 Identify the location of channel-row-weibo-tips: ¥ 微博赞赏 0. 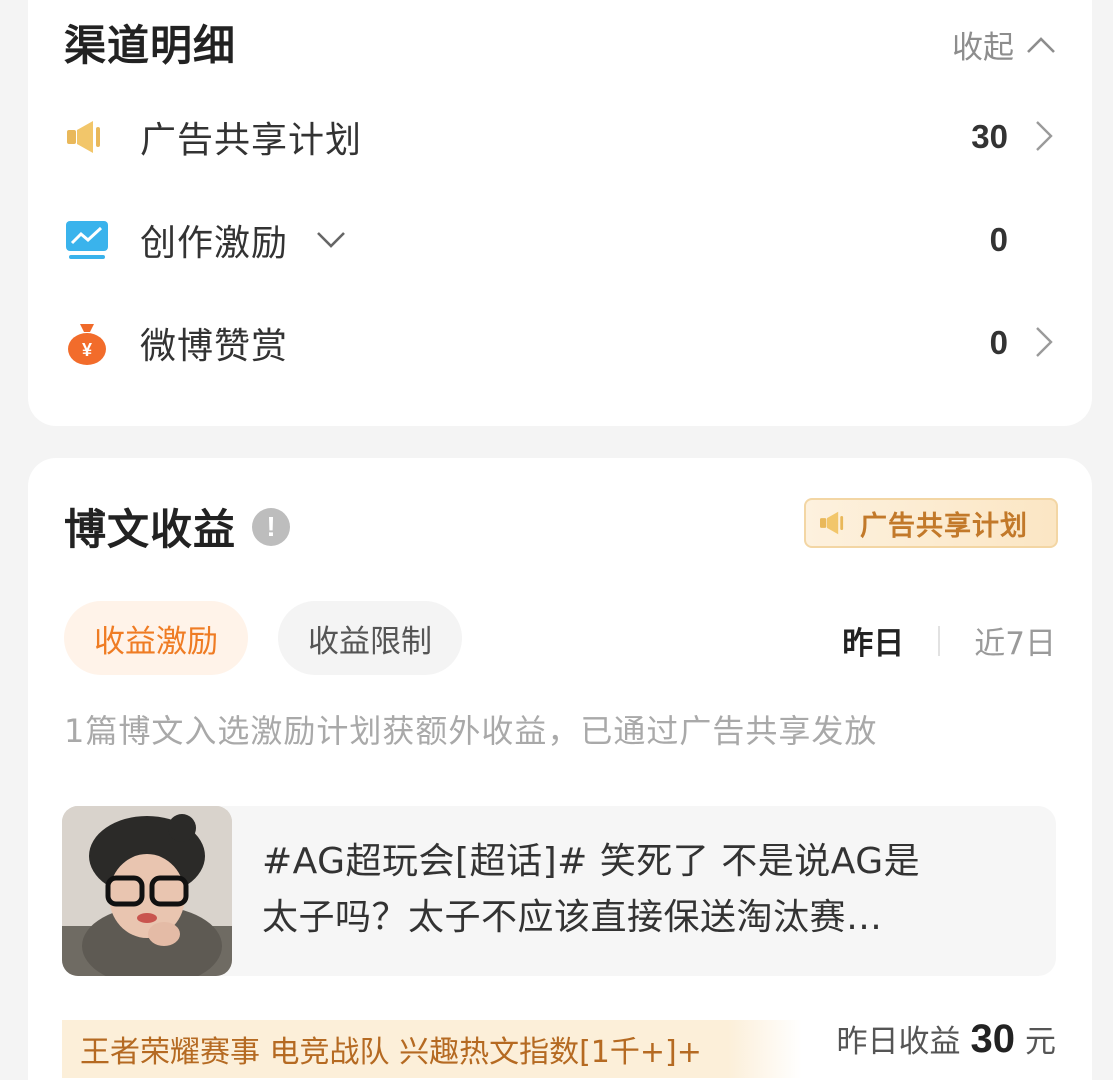
(561, 343).